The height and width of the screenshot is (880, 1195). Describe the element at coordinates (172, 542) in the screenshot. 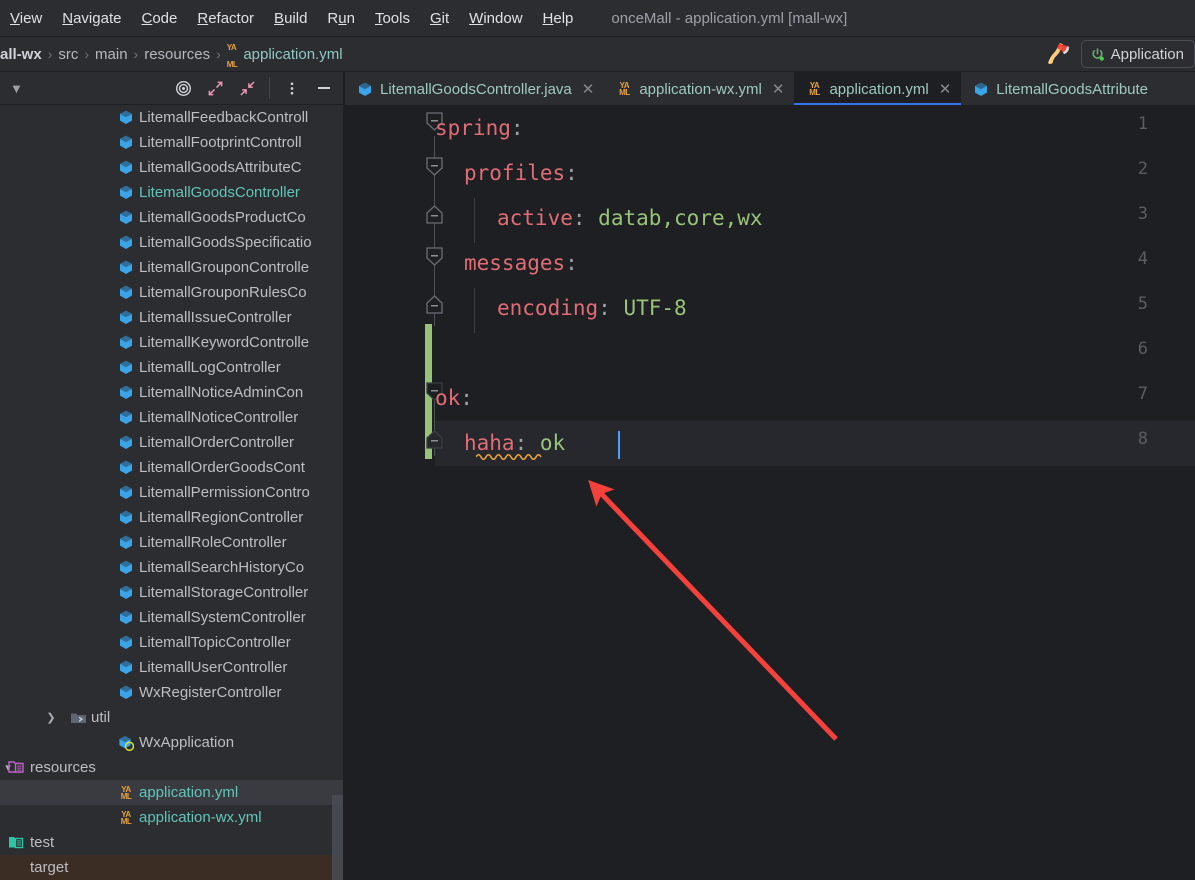

I see `tree-item: LitemallRoleController` at that location.